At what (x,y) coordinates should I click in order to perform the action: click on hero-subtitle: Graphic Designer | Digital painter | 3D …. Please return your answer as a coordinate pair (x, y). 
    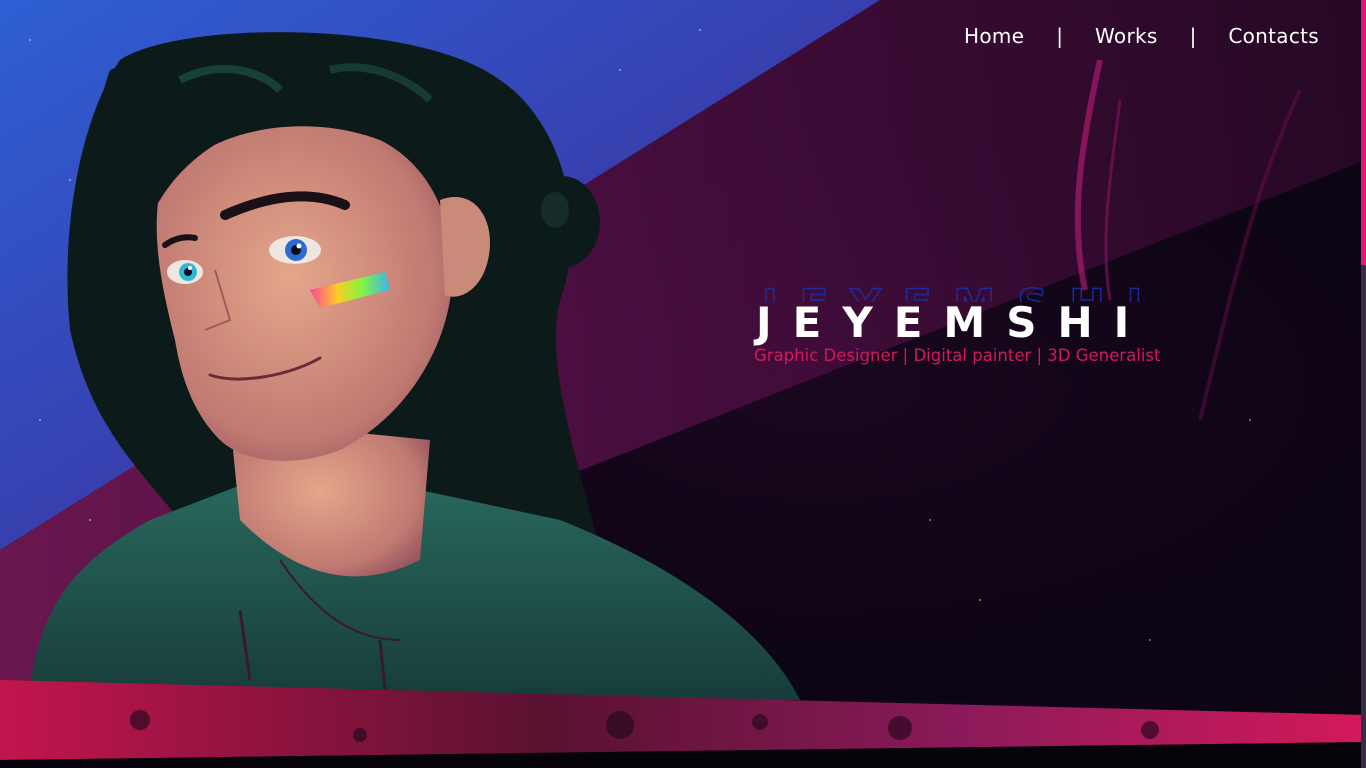
    Looking at the image, I should click on (957, 355).